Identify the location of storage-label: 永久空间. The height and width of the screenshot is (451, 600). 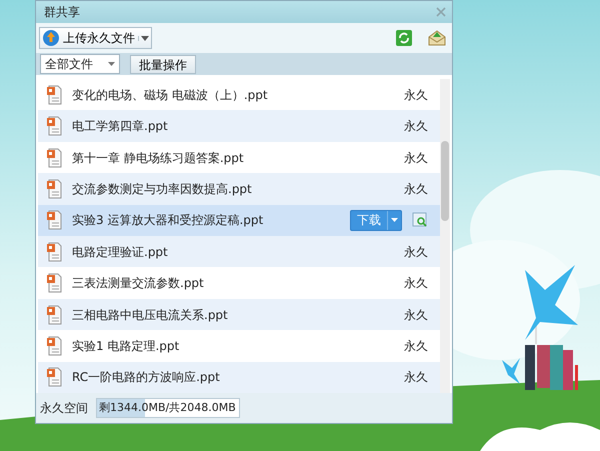
(64, 408).